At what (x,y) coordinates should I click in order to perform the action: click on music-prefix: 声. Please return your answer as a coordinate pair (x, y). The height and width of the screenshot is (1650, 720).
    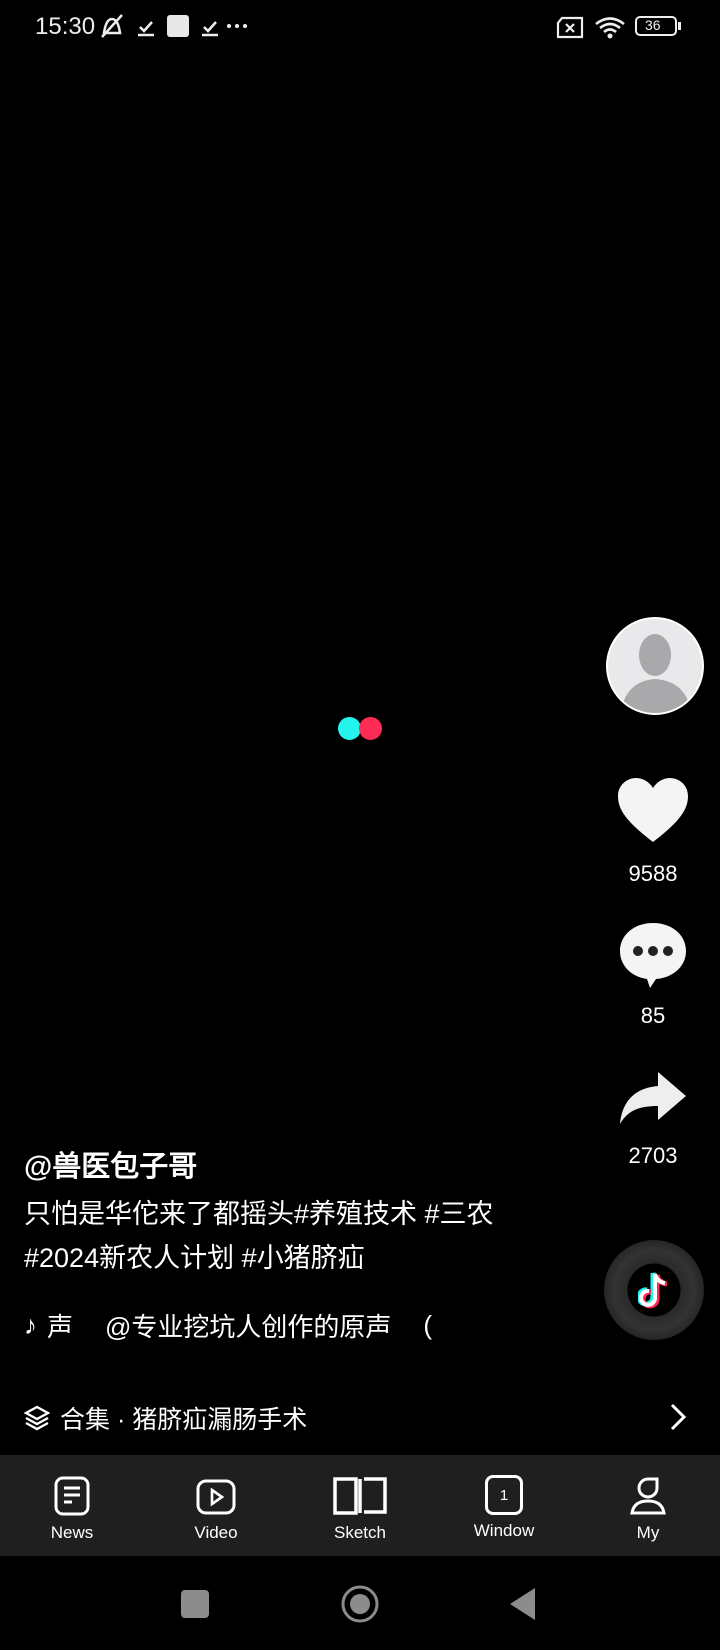
    Looking at the image, I should click on (60, 1327).